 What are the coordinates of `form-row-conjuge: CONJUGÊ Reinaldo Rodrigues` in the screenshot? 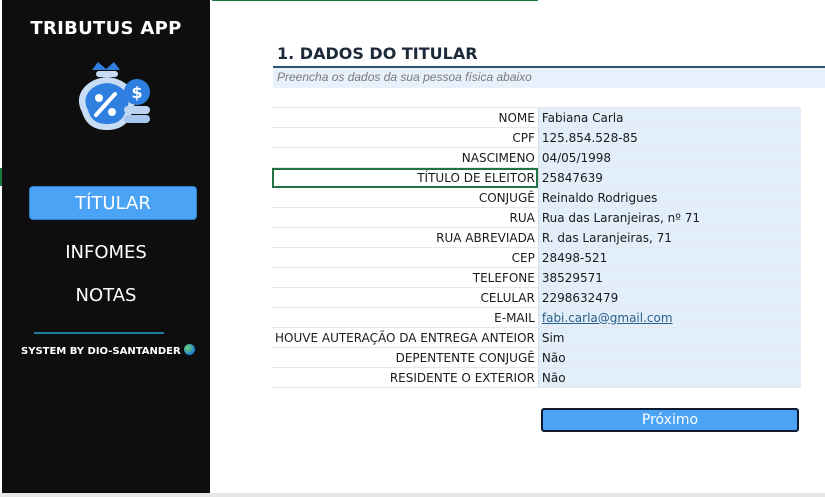 It's located at (537, 197).